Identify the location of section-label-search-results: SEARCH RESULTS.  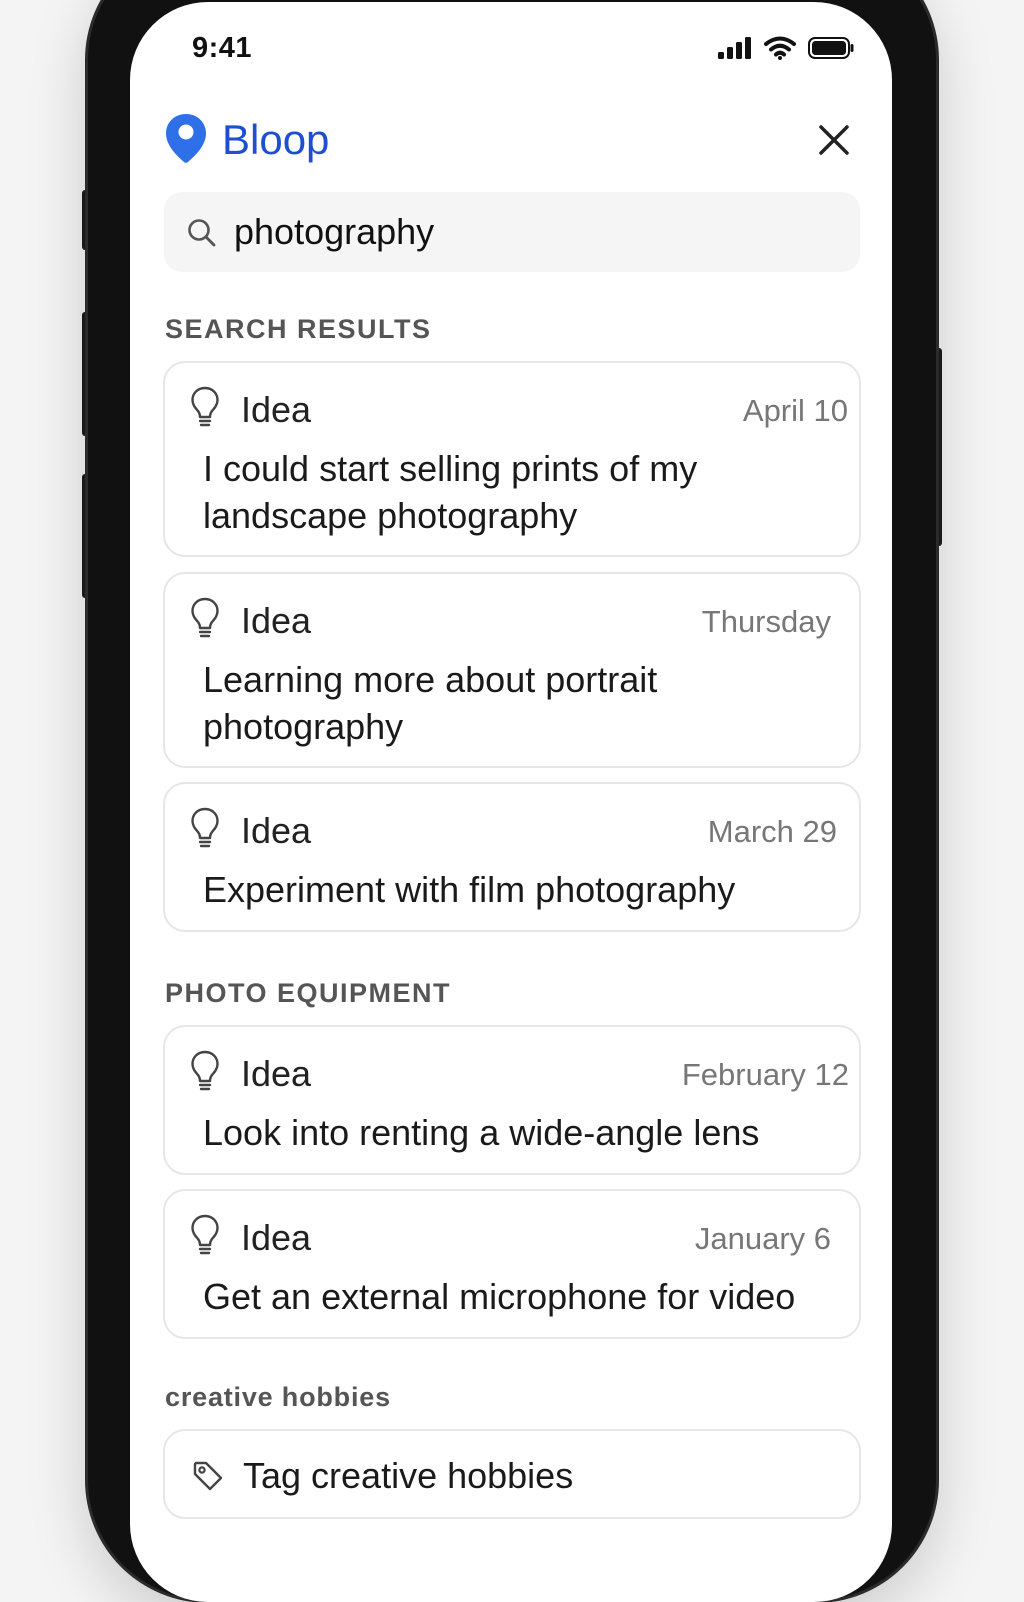
(298, 329).